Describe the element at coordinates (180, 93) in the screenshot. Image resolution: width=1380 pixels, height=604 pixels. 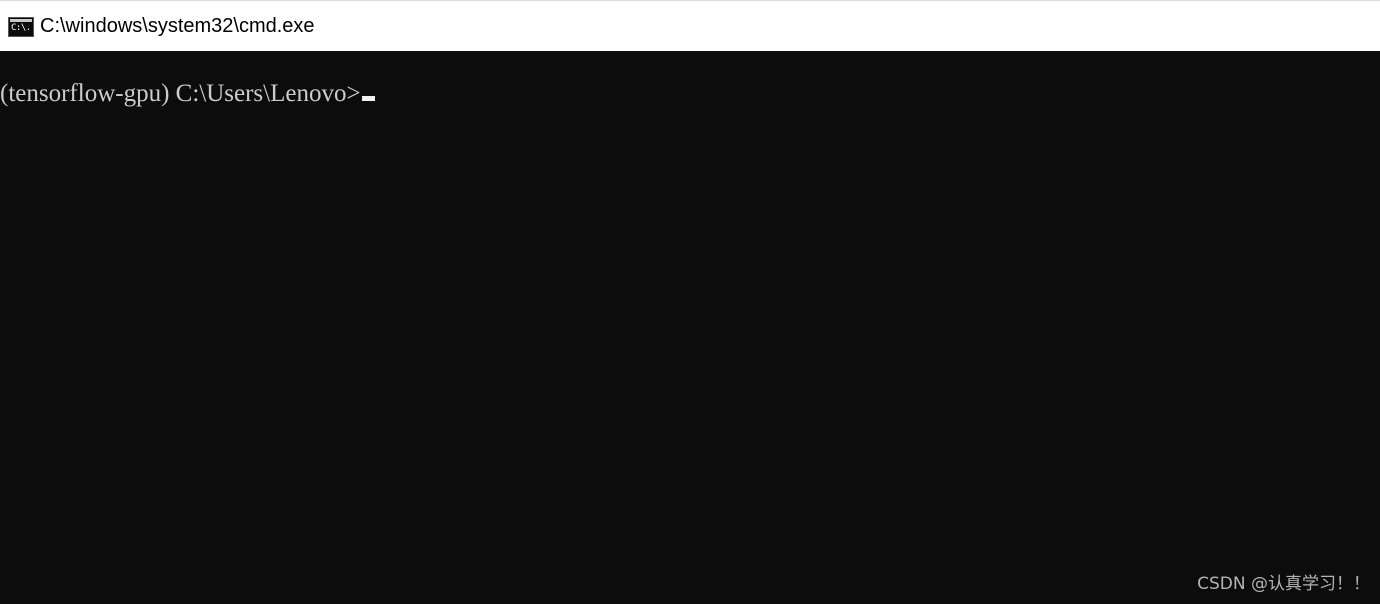
I see `prompt-text: (tensorflow-gpu) C:\Users\Lenovo>` at that location.